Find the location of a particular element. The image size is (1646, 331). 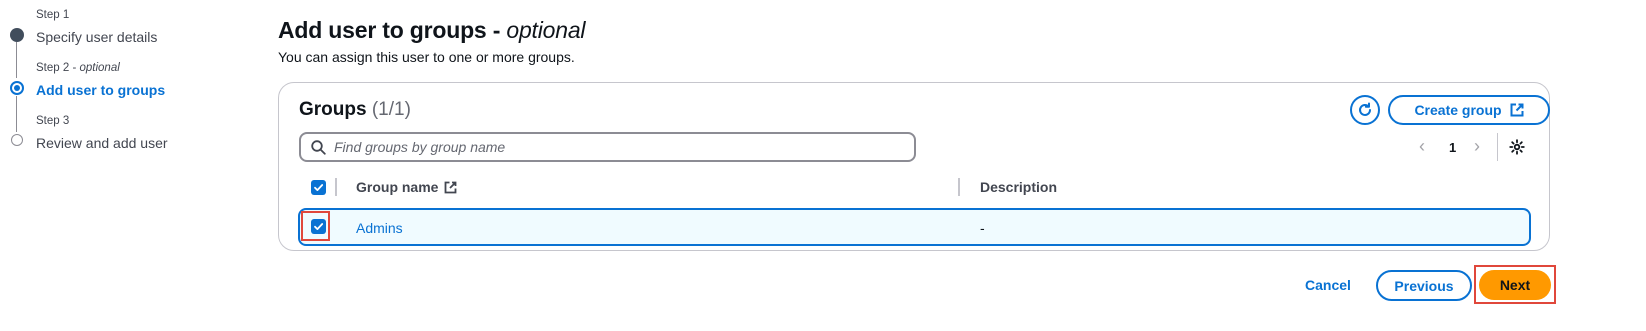

step-3: Step 3 Review and add user is located at coordinates (88, 133).